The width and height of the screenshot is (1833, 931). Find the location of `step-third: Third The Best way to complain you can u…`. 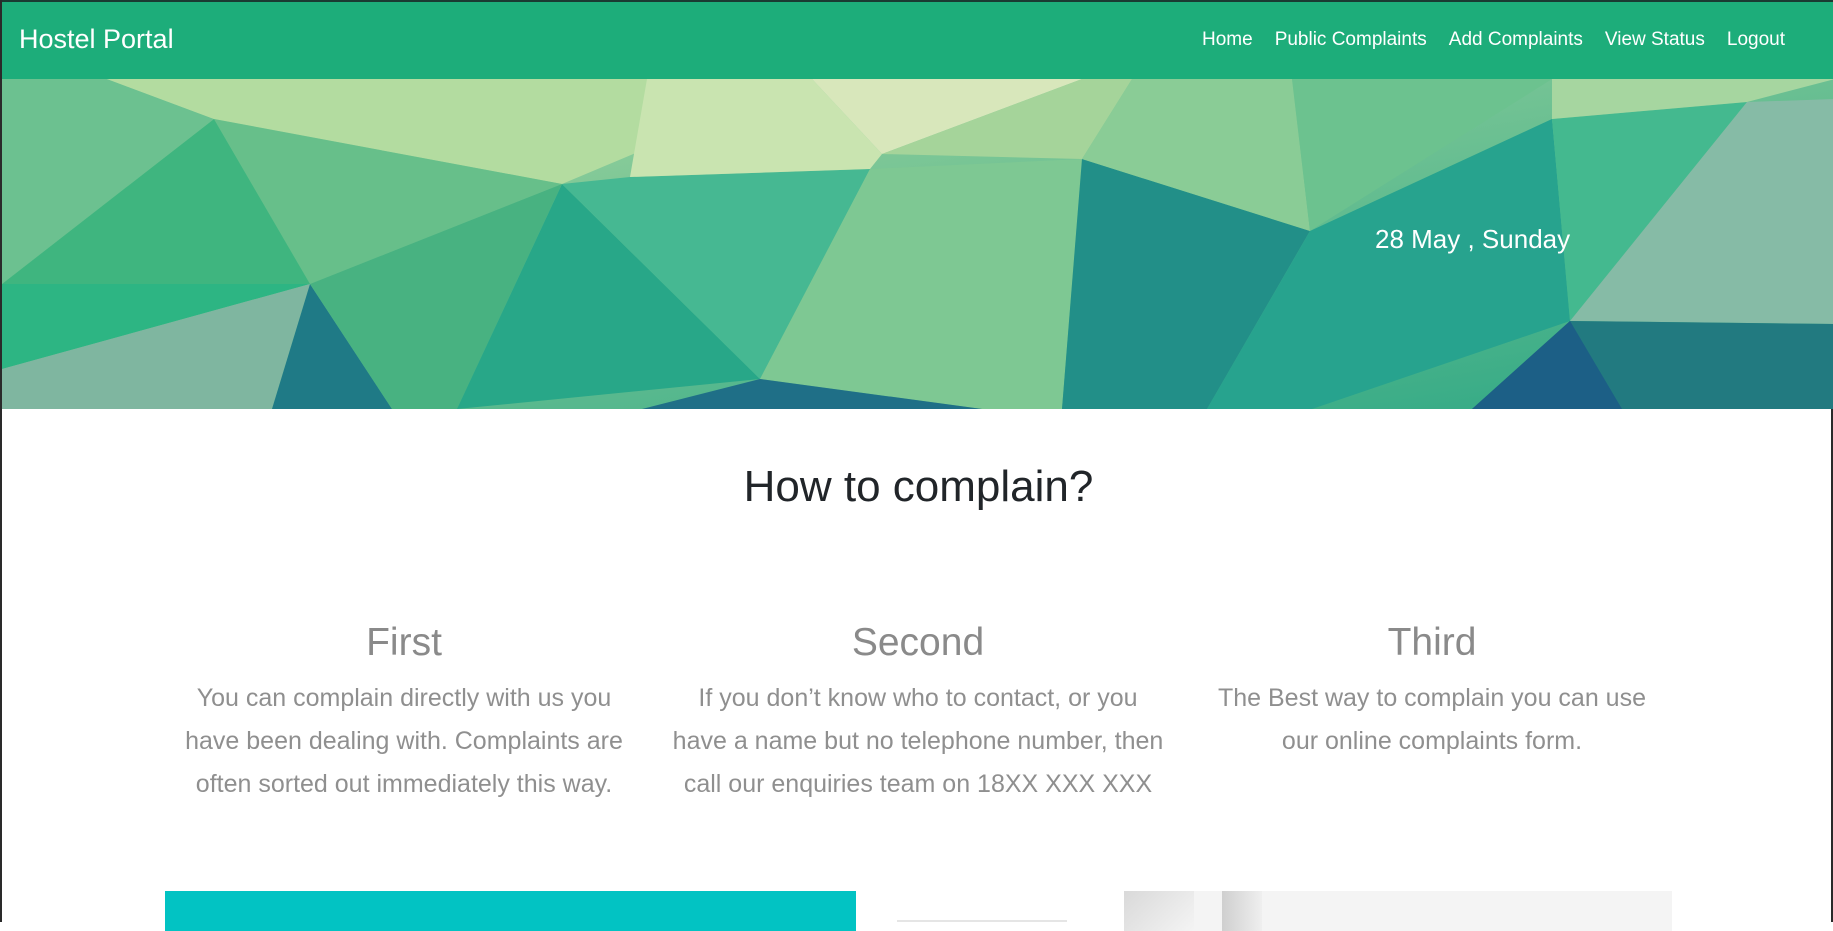

step-third: Third The Best way to complain you can u… is located at coordinates (1432, 692).